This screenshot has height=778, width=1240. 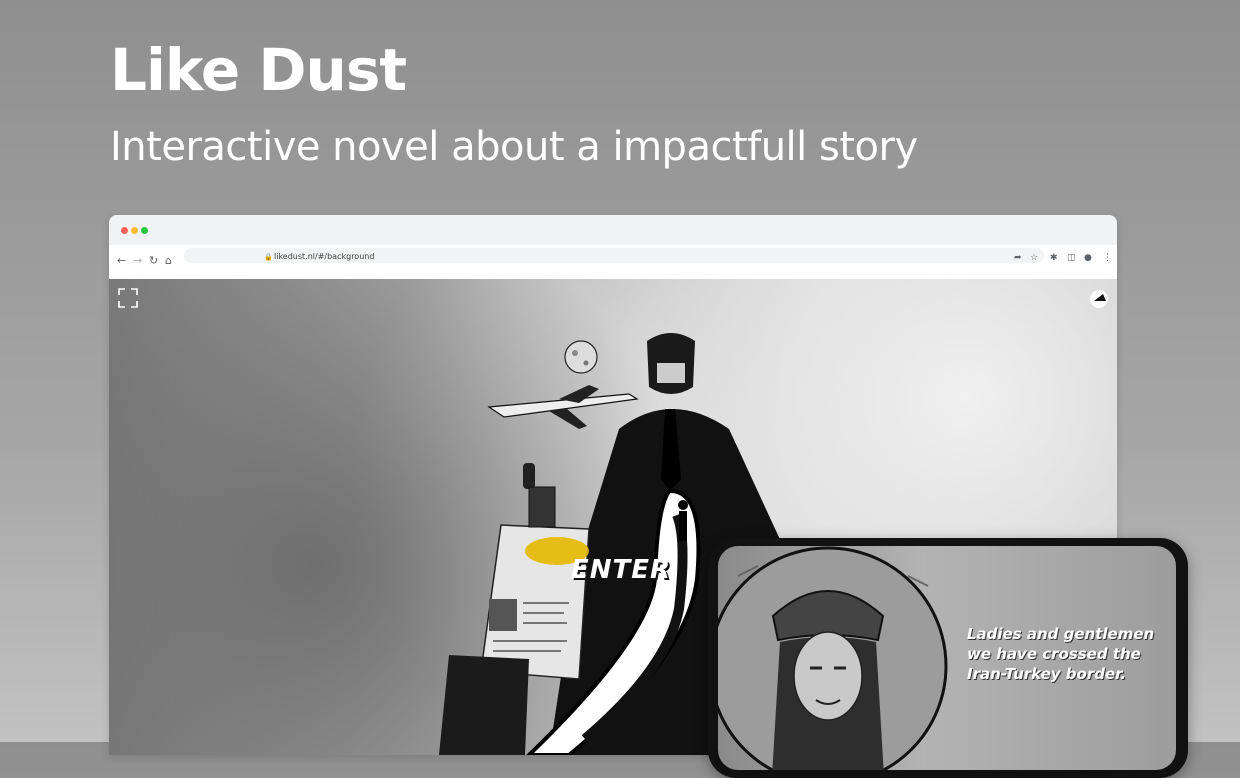 I want to click on forward-arrow-icon: →, so click(x=137, y=260).